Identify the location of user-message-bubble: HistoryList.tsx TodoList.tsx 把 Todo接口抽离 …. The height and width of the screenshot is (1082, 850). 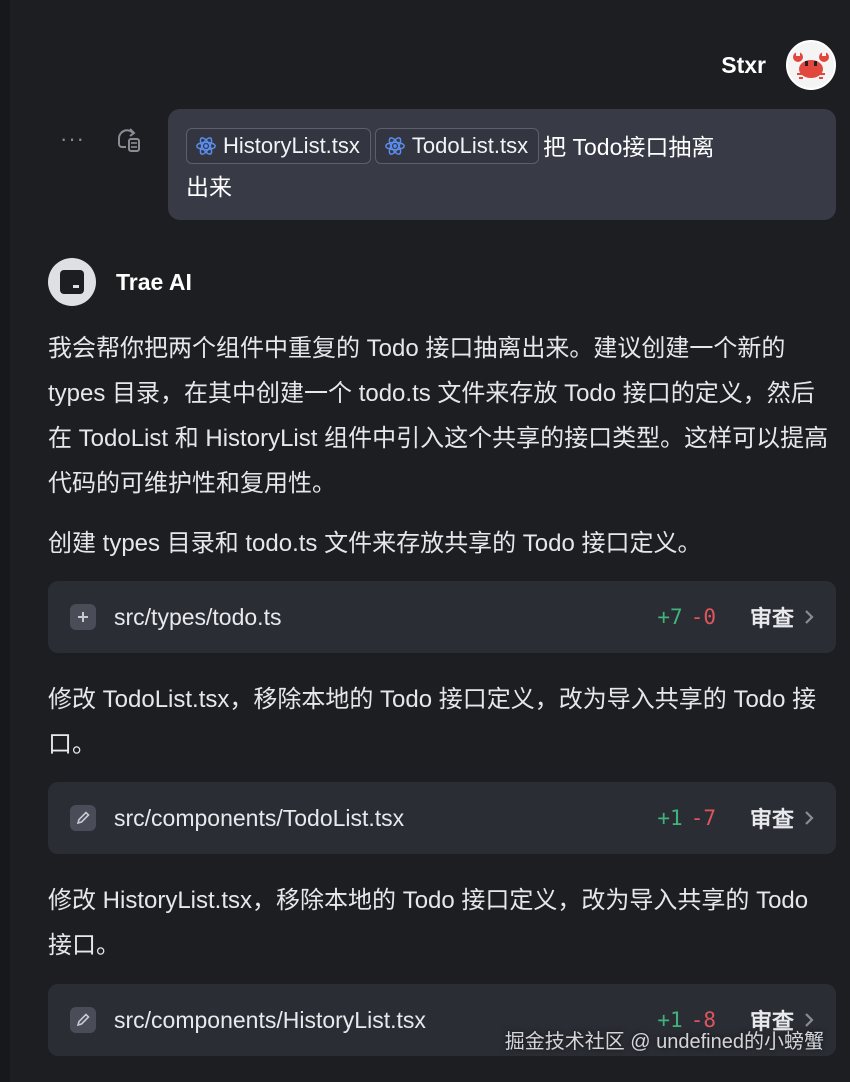
(502, 164).